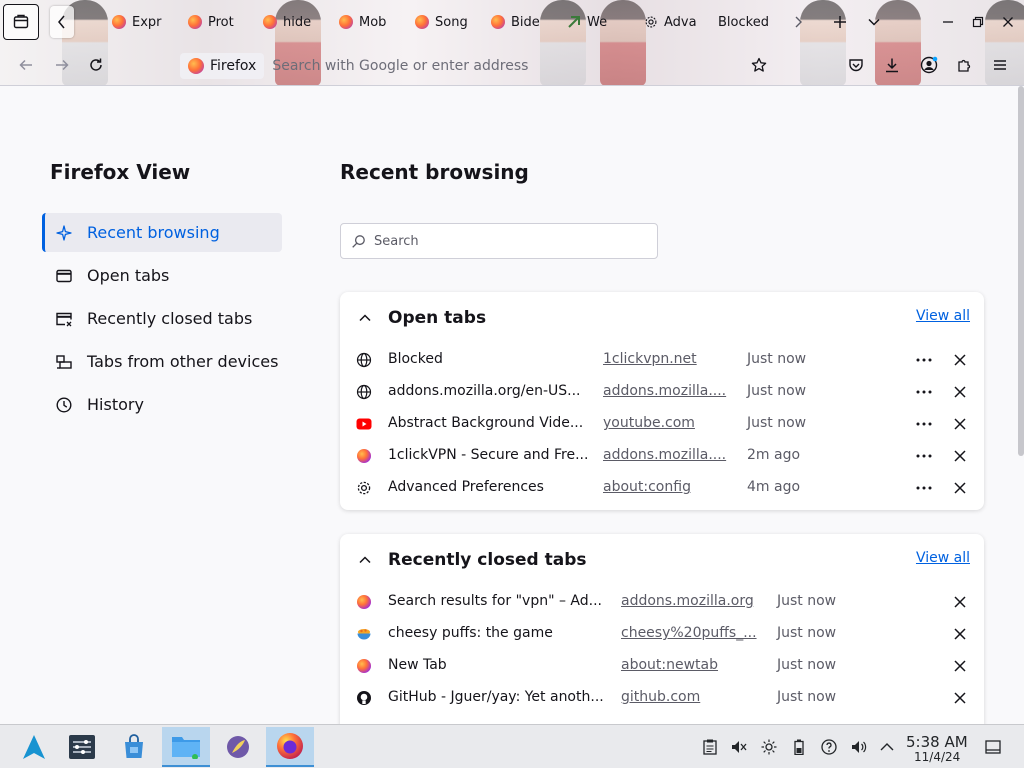 This screenshot has height=768, width=1024. Describe the element at coordinates (373, 22) in the screenshot. I see `tab-label: Mob` at that location.